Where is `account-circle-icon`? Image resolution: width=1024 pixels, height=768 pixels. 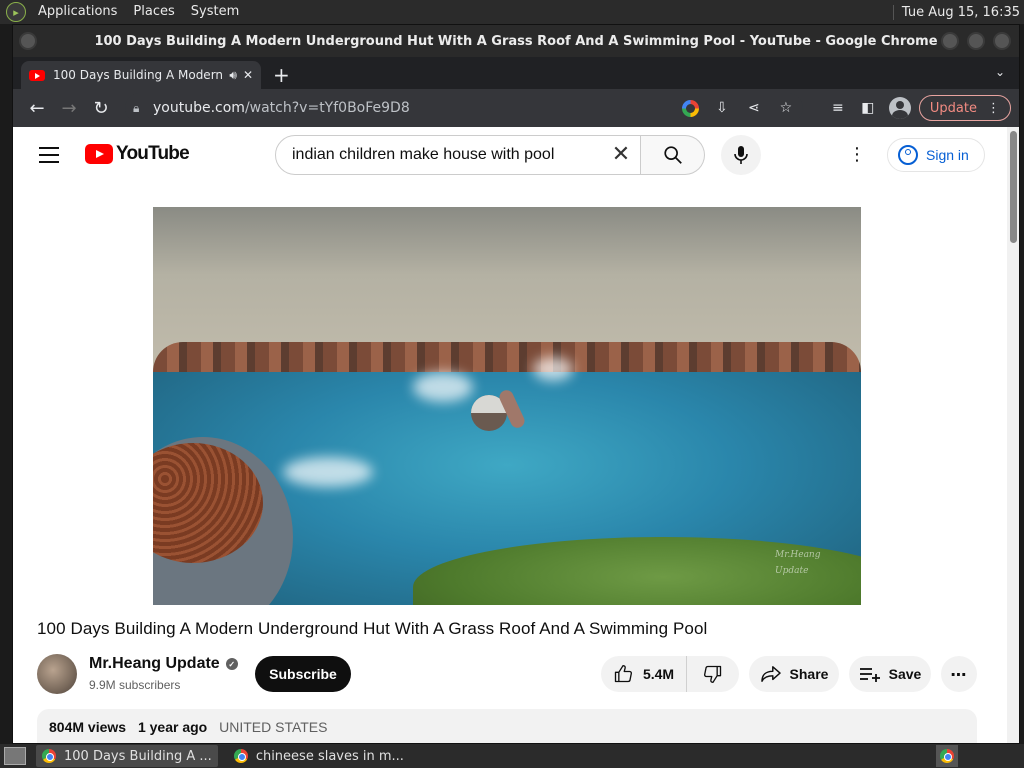
account-circle-icon is located at coordinates (908, 155).